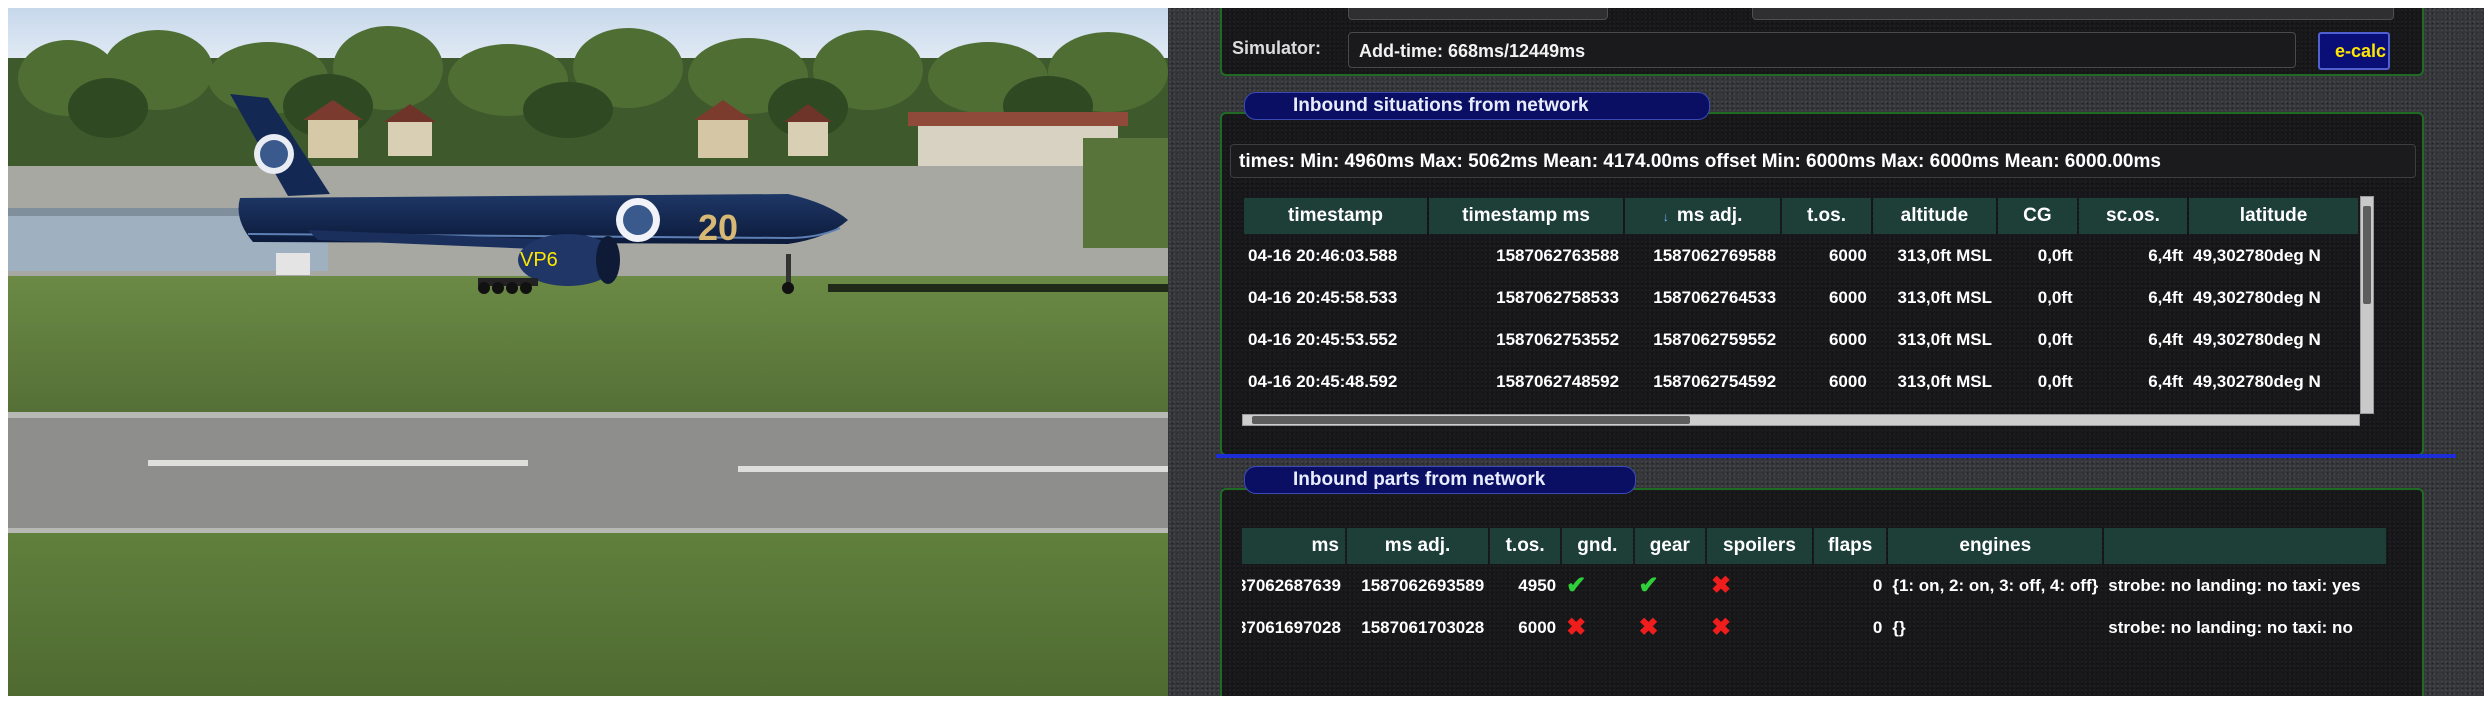 This screenshot has width=2492, height=704. I want to click on cell-timestamp-ms: 1587062748592, so click(1558, 381).